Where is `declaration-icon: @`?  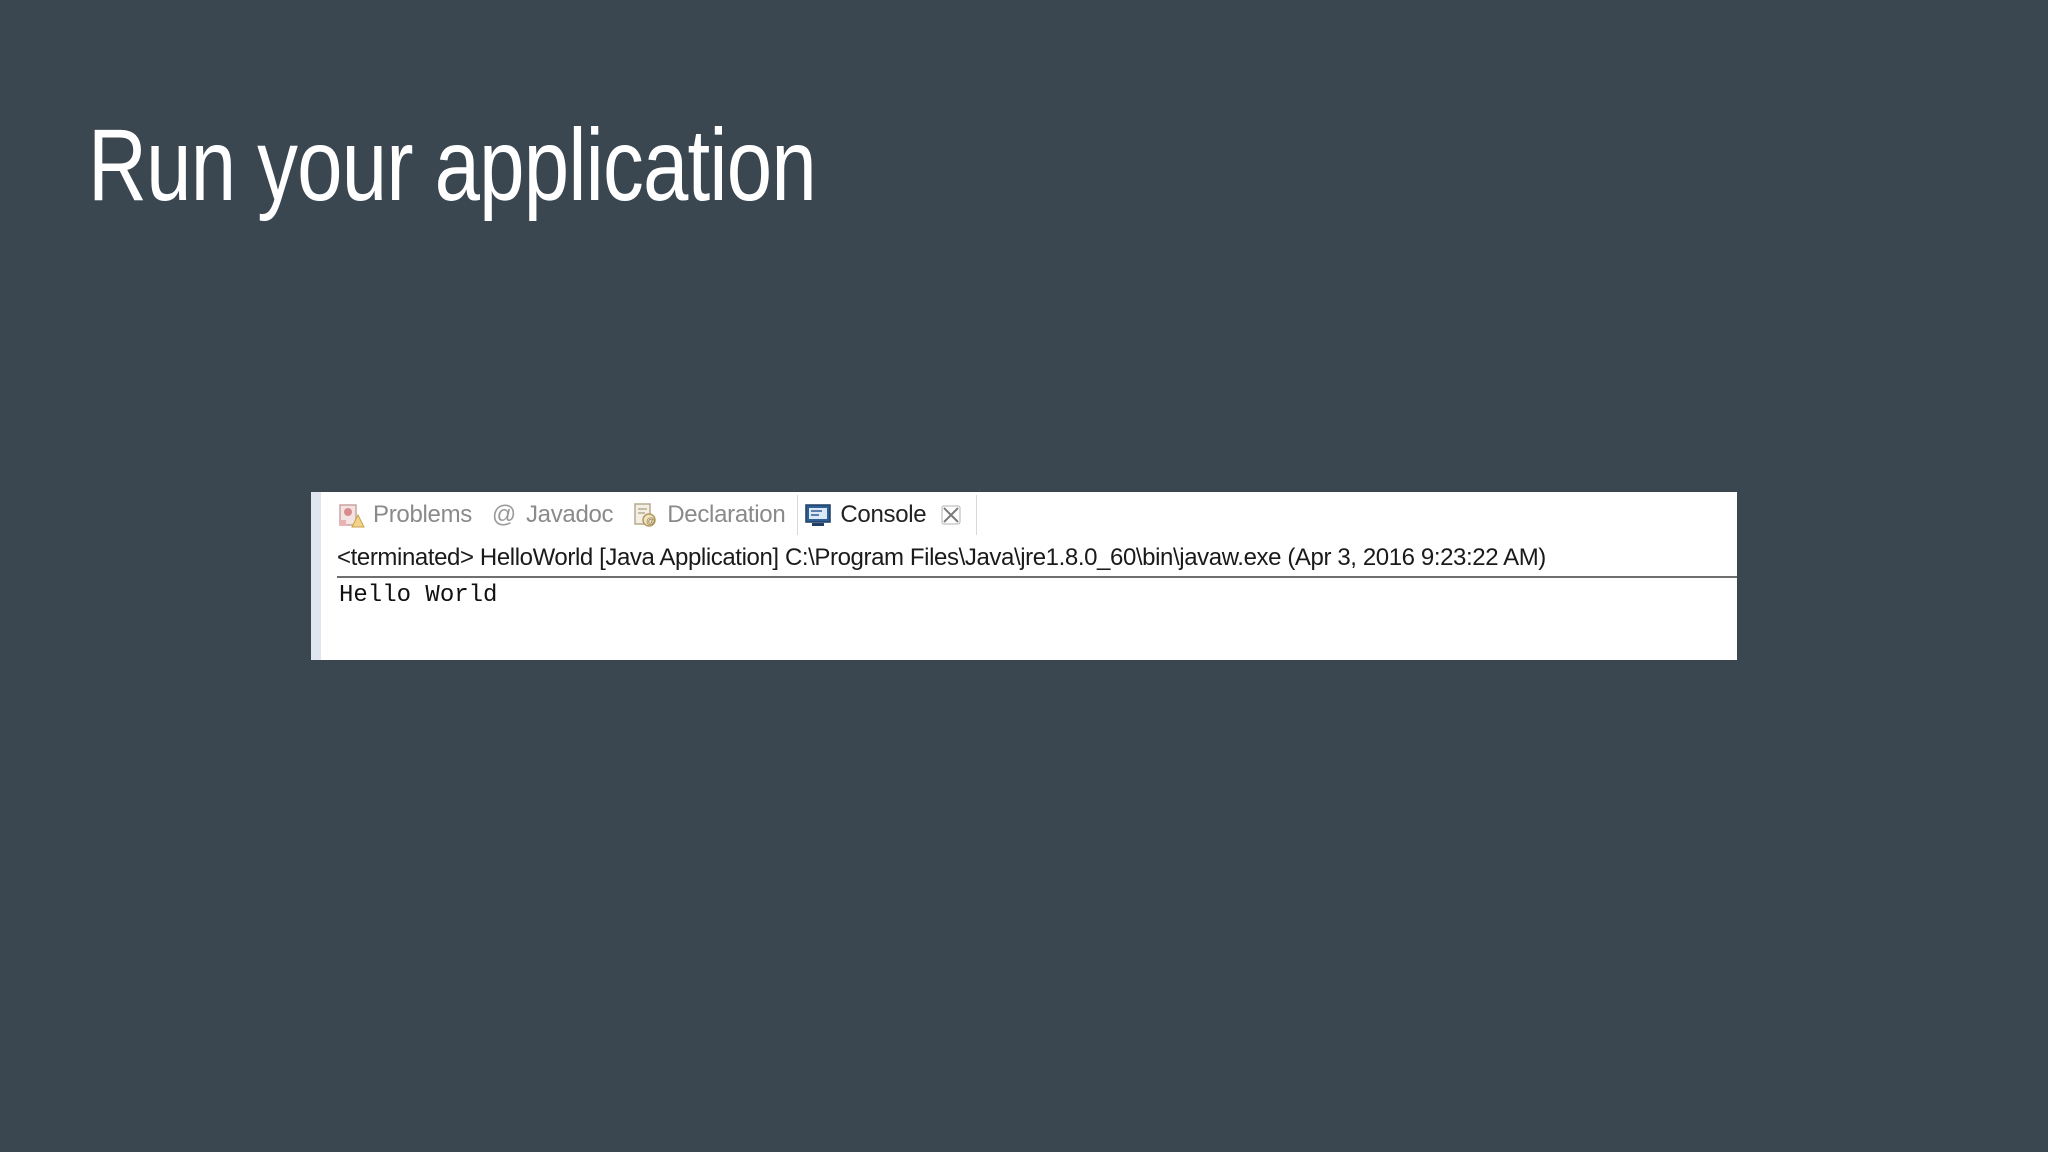 declaration-icon: @ is located at coordinates (645, 515).